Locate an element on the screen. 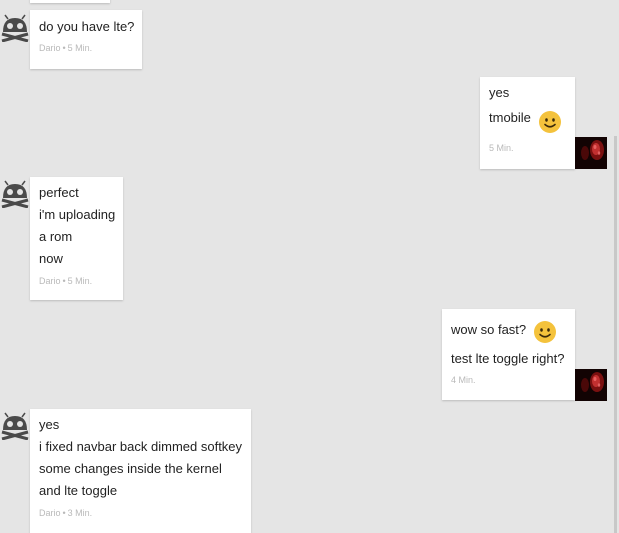  message-time: 3 Min. is located at coordinates (80, 513).